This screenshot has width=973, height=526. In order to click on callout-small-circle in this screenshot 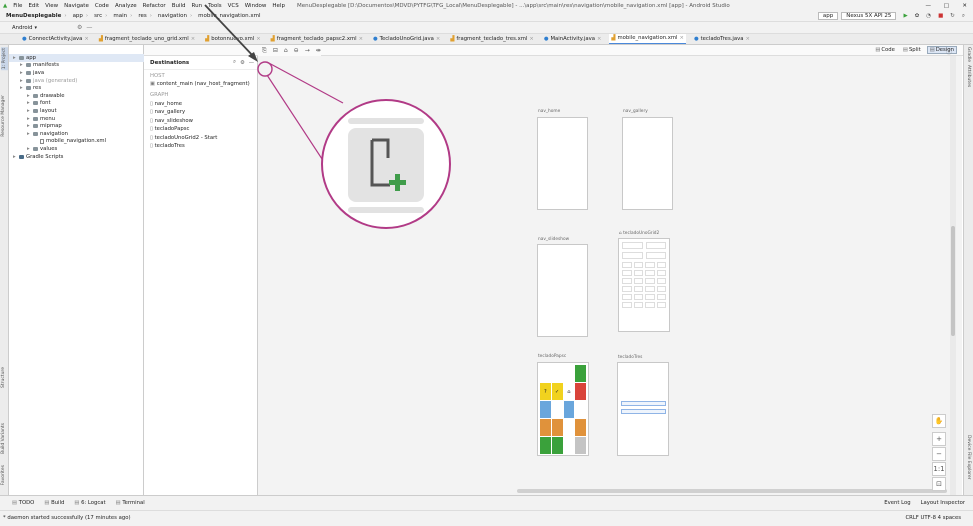, I will do `click(265, 69)`.